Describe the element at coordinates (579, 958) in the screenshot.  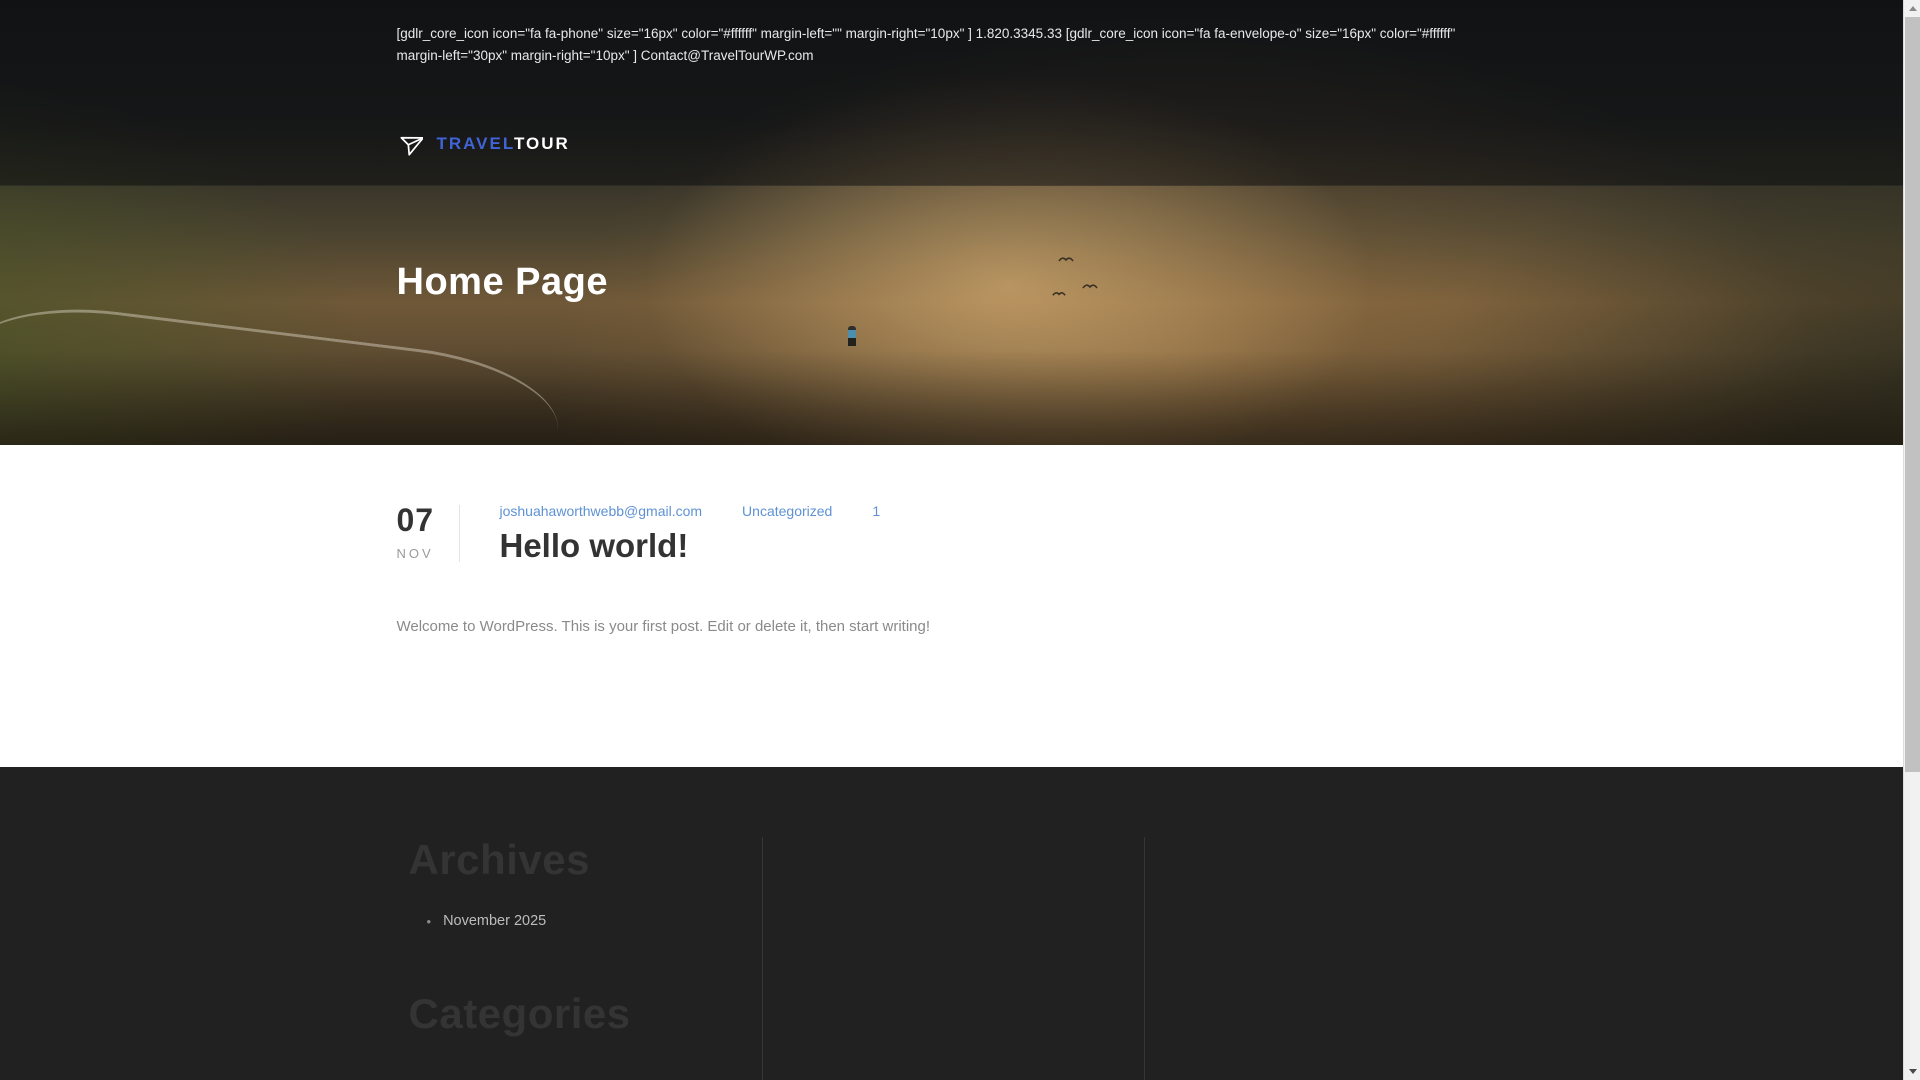
I see `footer-widget-column-1: Archives • November 2025 Categories` at that location.